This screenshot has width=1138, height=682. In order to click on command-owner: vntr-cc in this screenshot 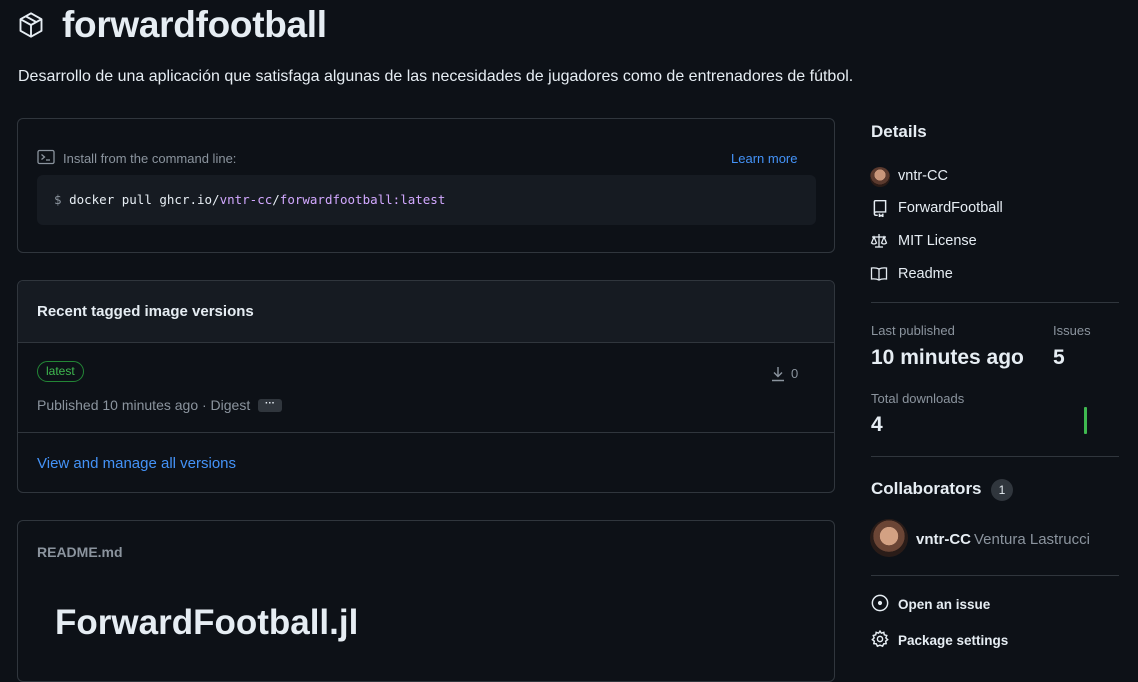, I will do `click(246, 199)`.